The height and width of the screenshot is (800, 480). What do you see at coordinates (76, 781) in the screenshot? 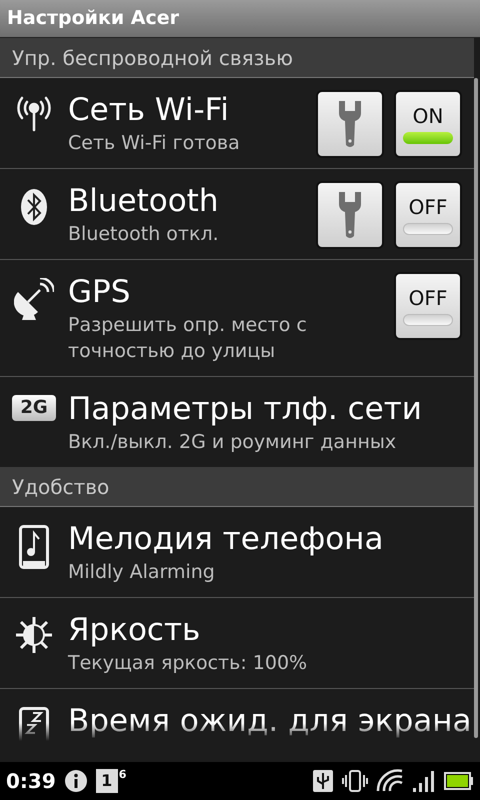
I see `info-icon` at bounding box center [76, 781].